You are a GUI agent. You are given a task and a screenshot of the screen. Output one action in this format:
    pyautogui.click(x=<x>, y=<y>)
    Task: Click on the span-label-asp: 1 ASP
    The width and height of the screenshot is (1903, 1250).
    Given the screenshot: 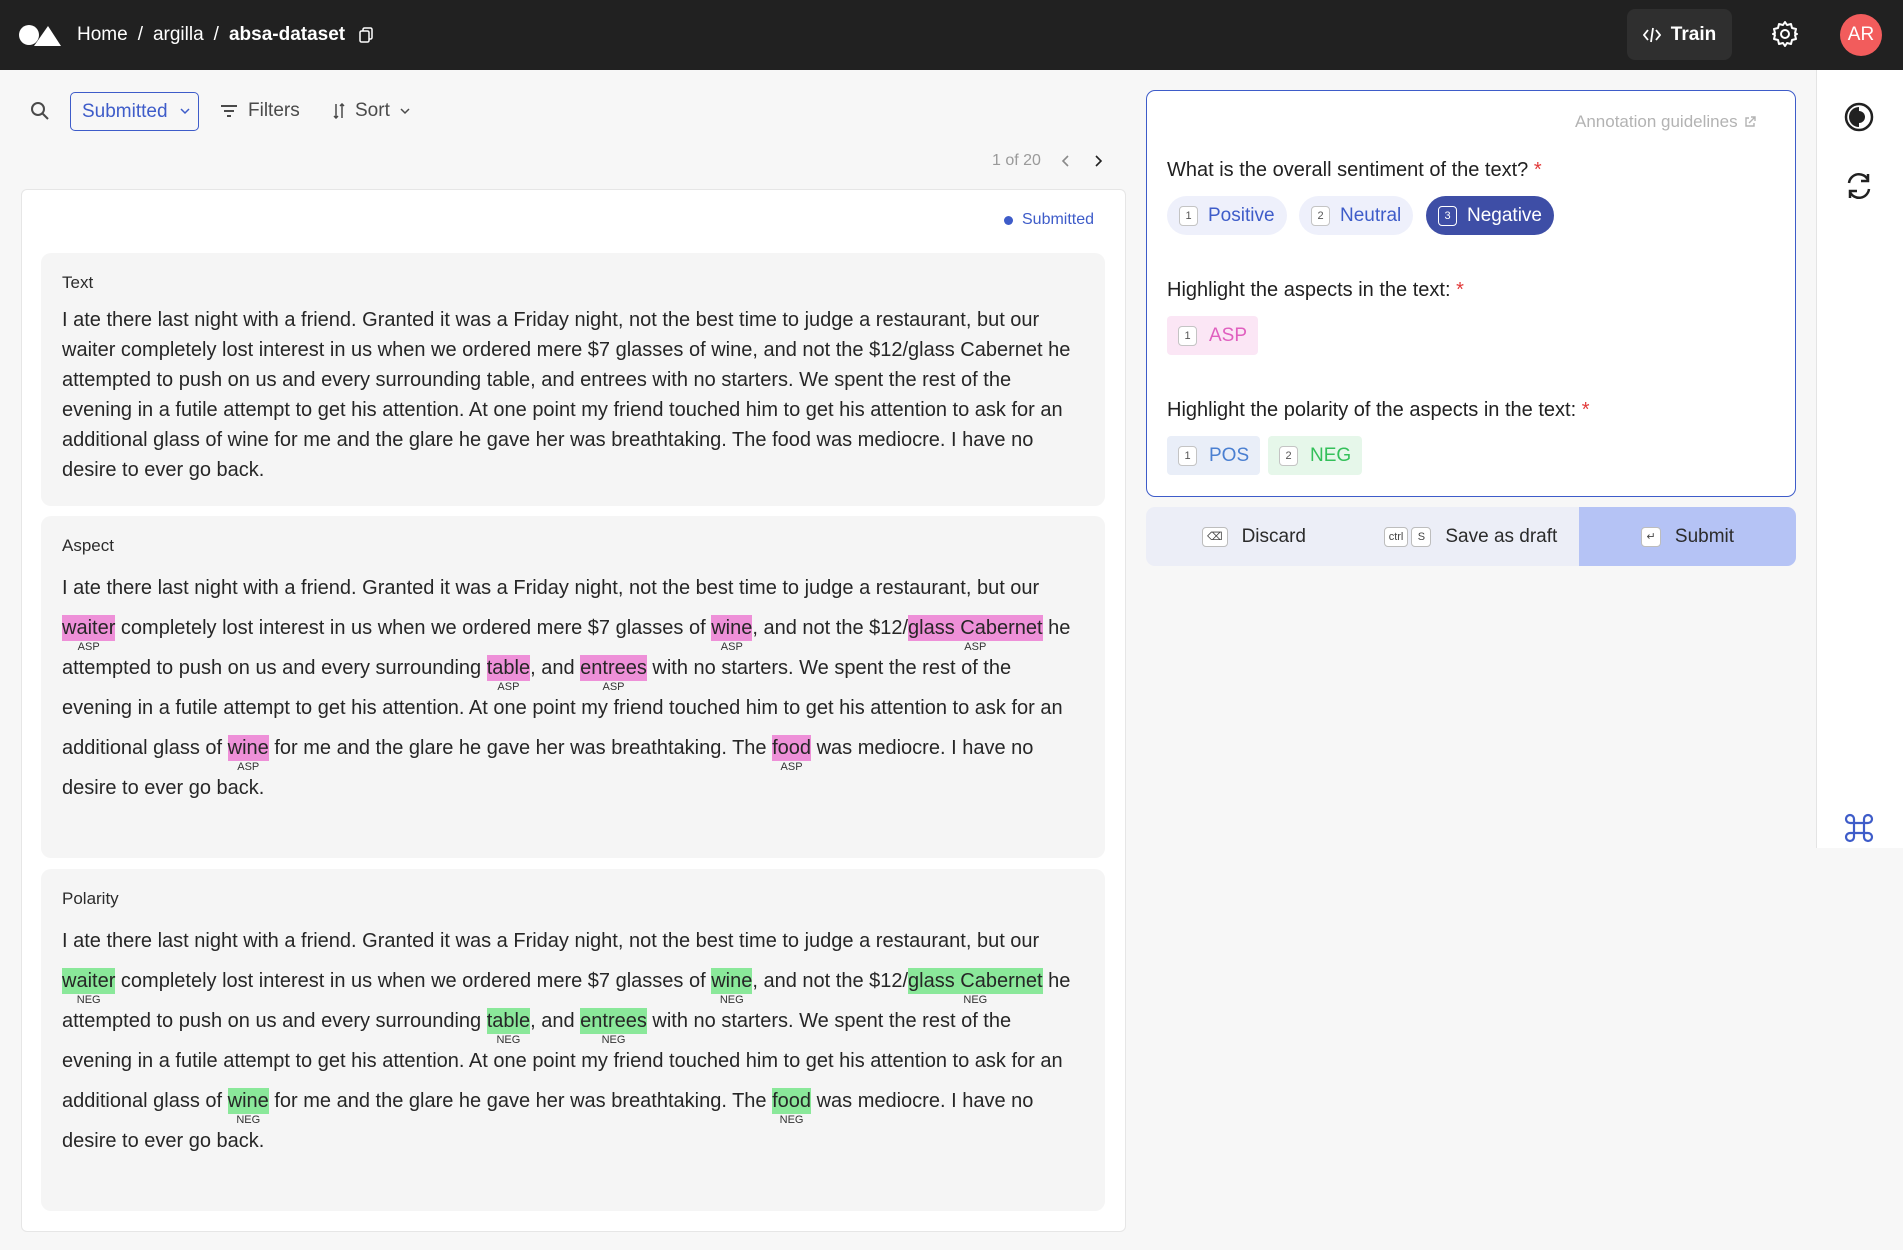 What is the action you would take?
    pyautogui.click(x=1213, y=335)
    